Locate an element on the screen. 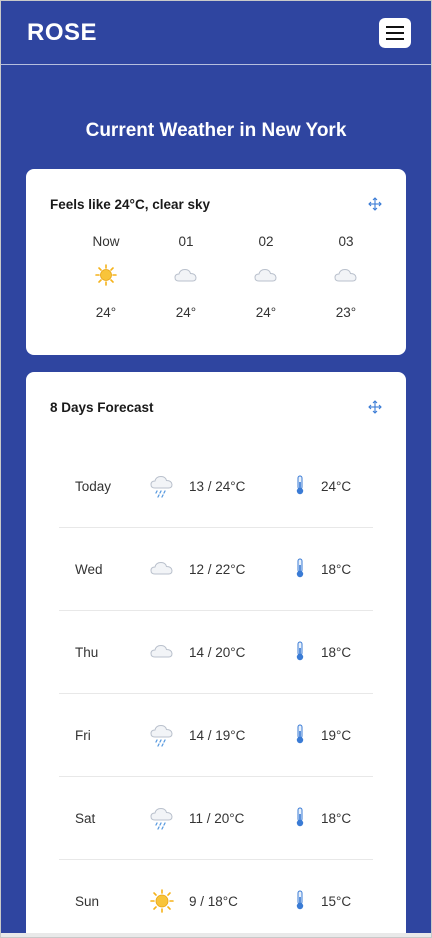 The height and width of the screenshot is (938, 432). forecast-range: 14 / 19°C is located at coordinates (217, 735).